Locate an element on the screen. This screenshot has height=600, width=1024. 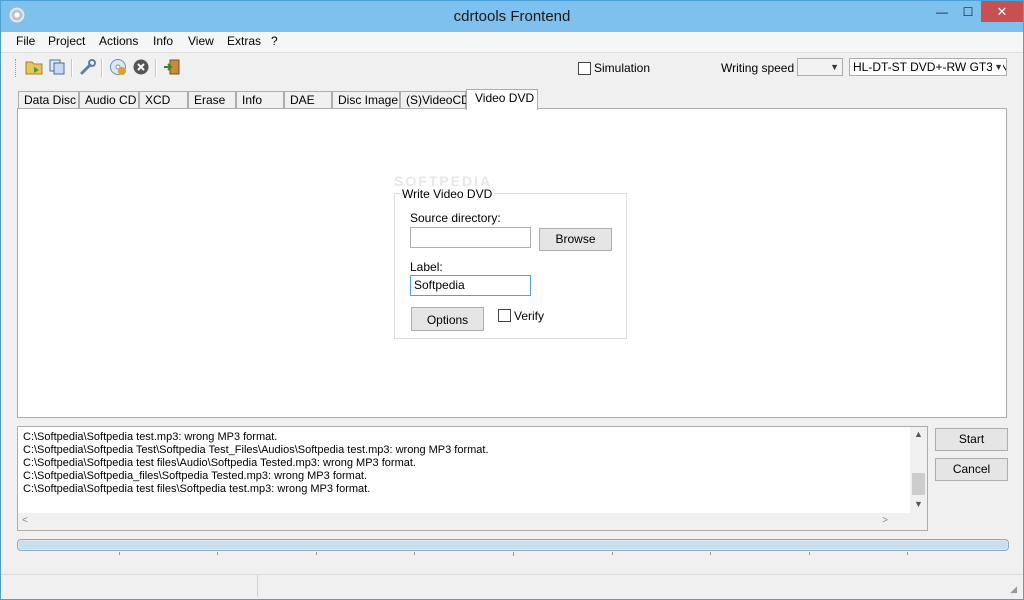
menu-view: View is located at coordinates (201, 41).